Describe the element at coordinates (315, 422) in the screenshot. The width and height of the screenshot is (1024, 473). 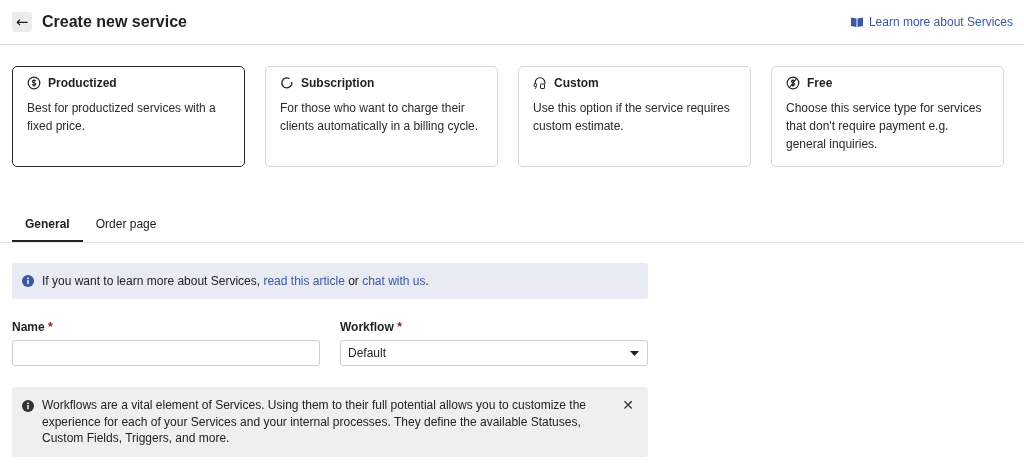
I see `workflow-message: Workflows are a vital element of Services. Using them to their full potential allows you to customize the experience for each of your Services and your internal processes. They define the available Statuses, Custom Fields, Triggers, and more.` at that location.